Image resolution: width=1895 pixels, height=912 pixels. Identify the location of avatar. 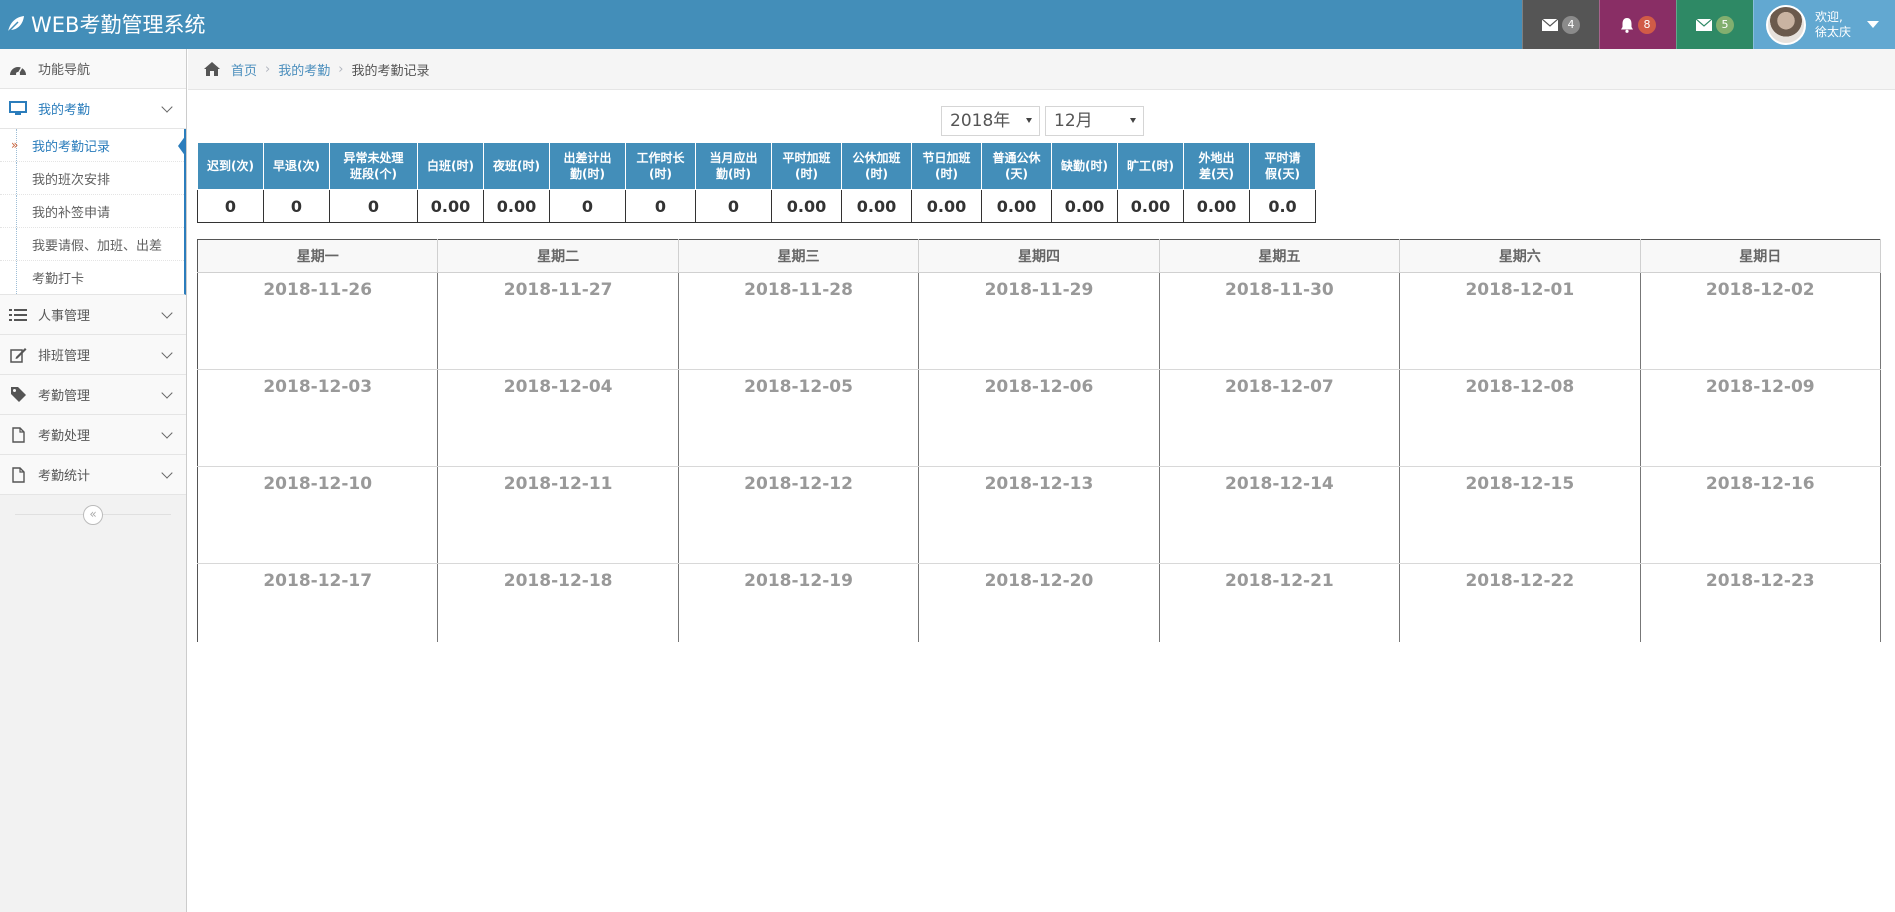
(1786, 24).